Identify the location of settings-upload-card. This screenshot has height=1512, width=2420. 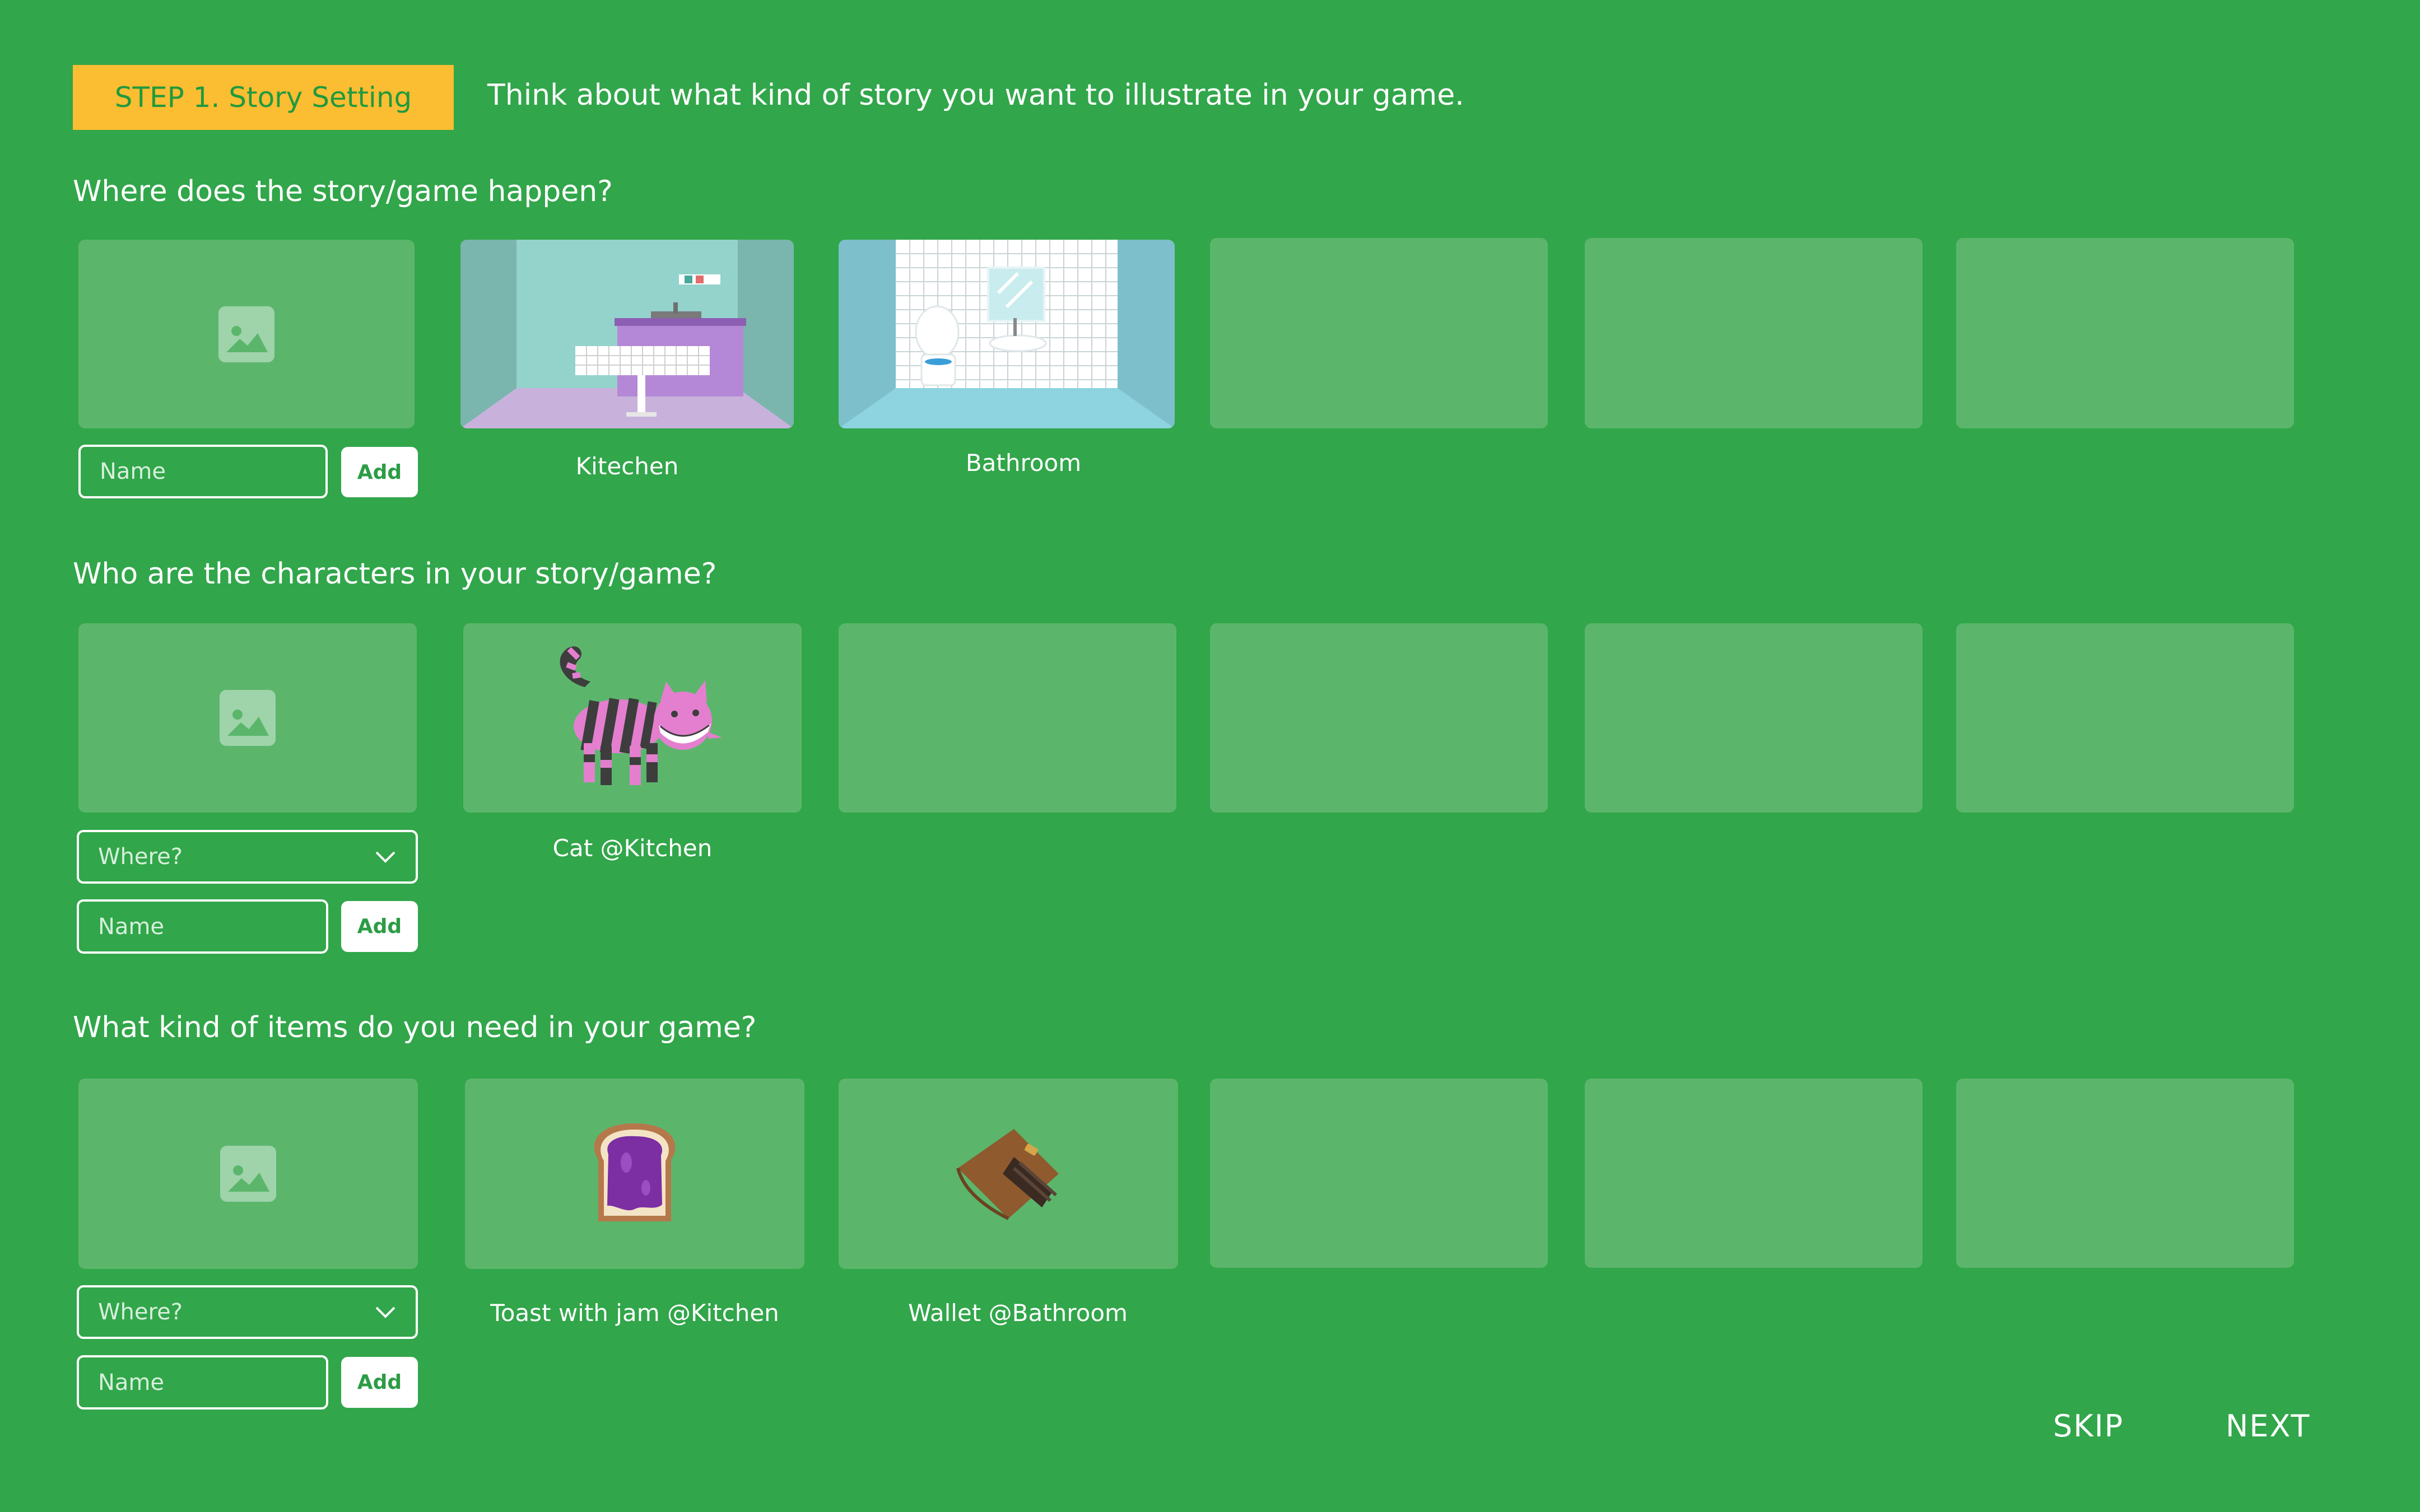
(247, 334).